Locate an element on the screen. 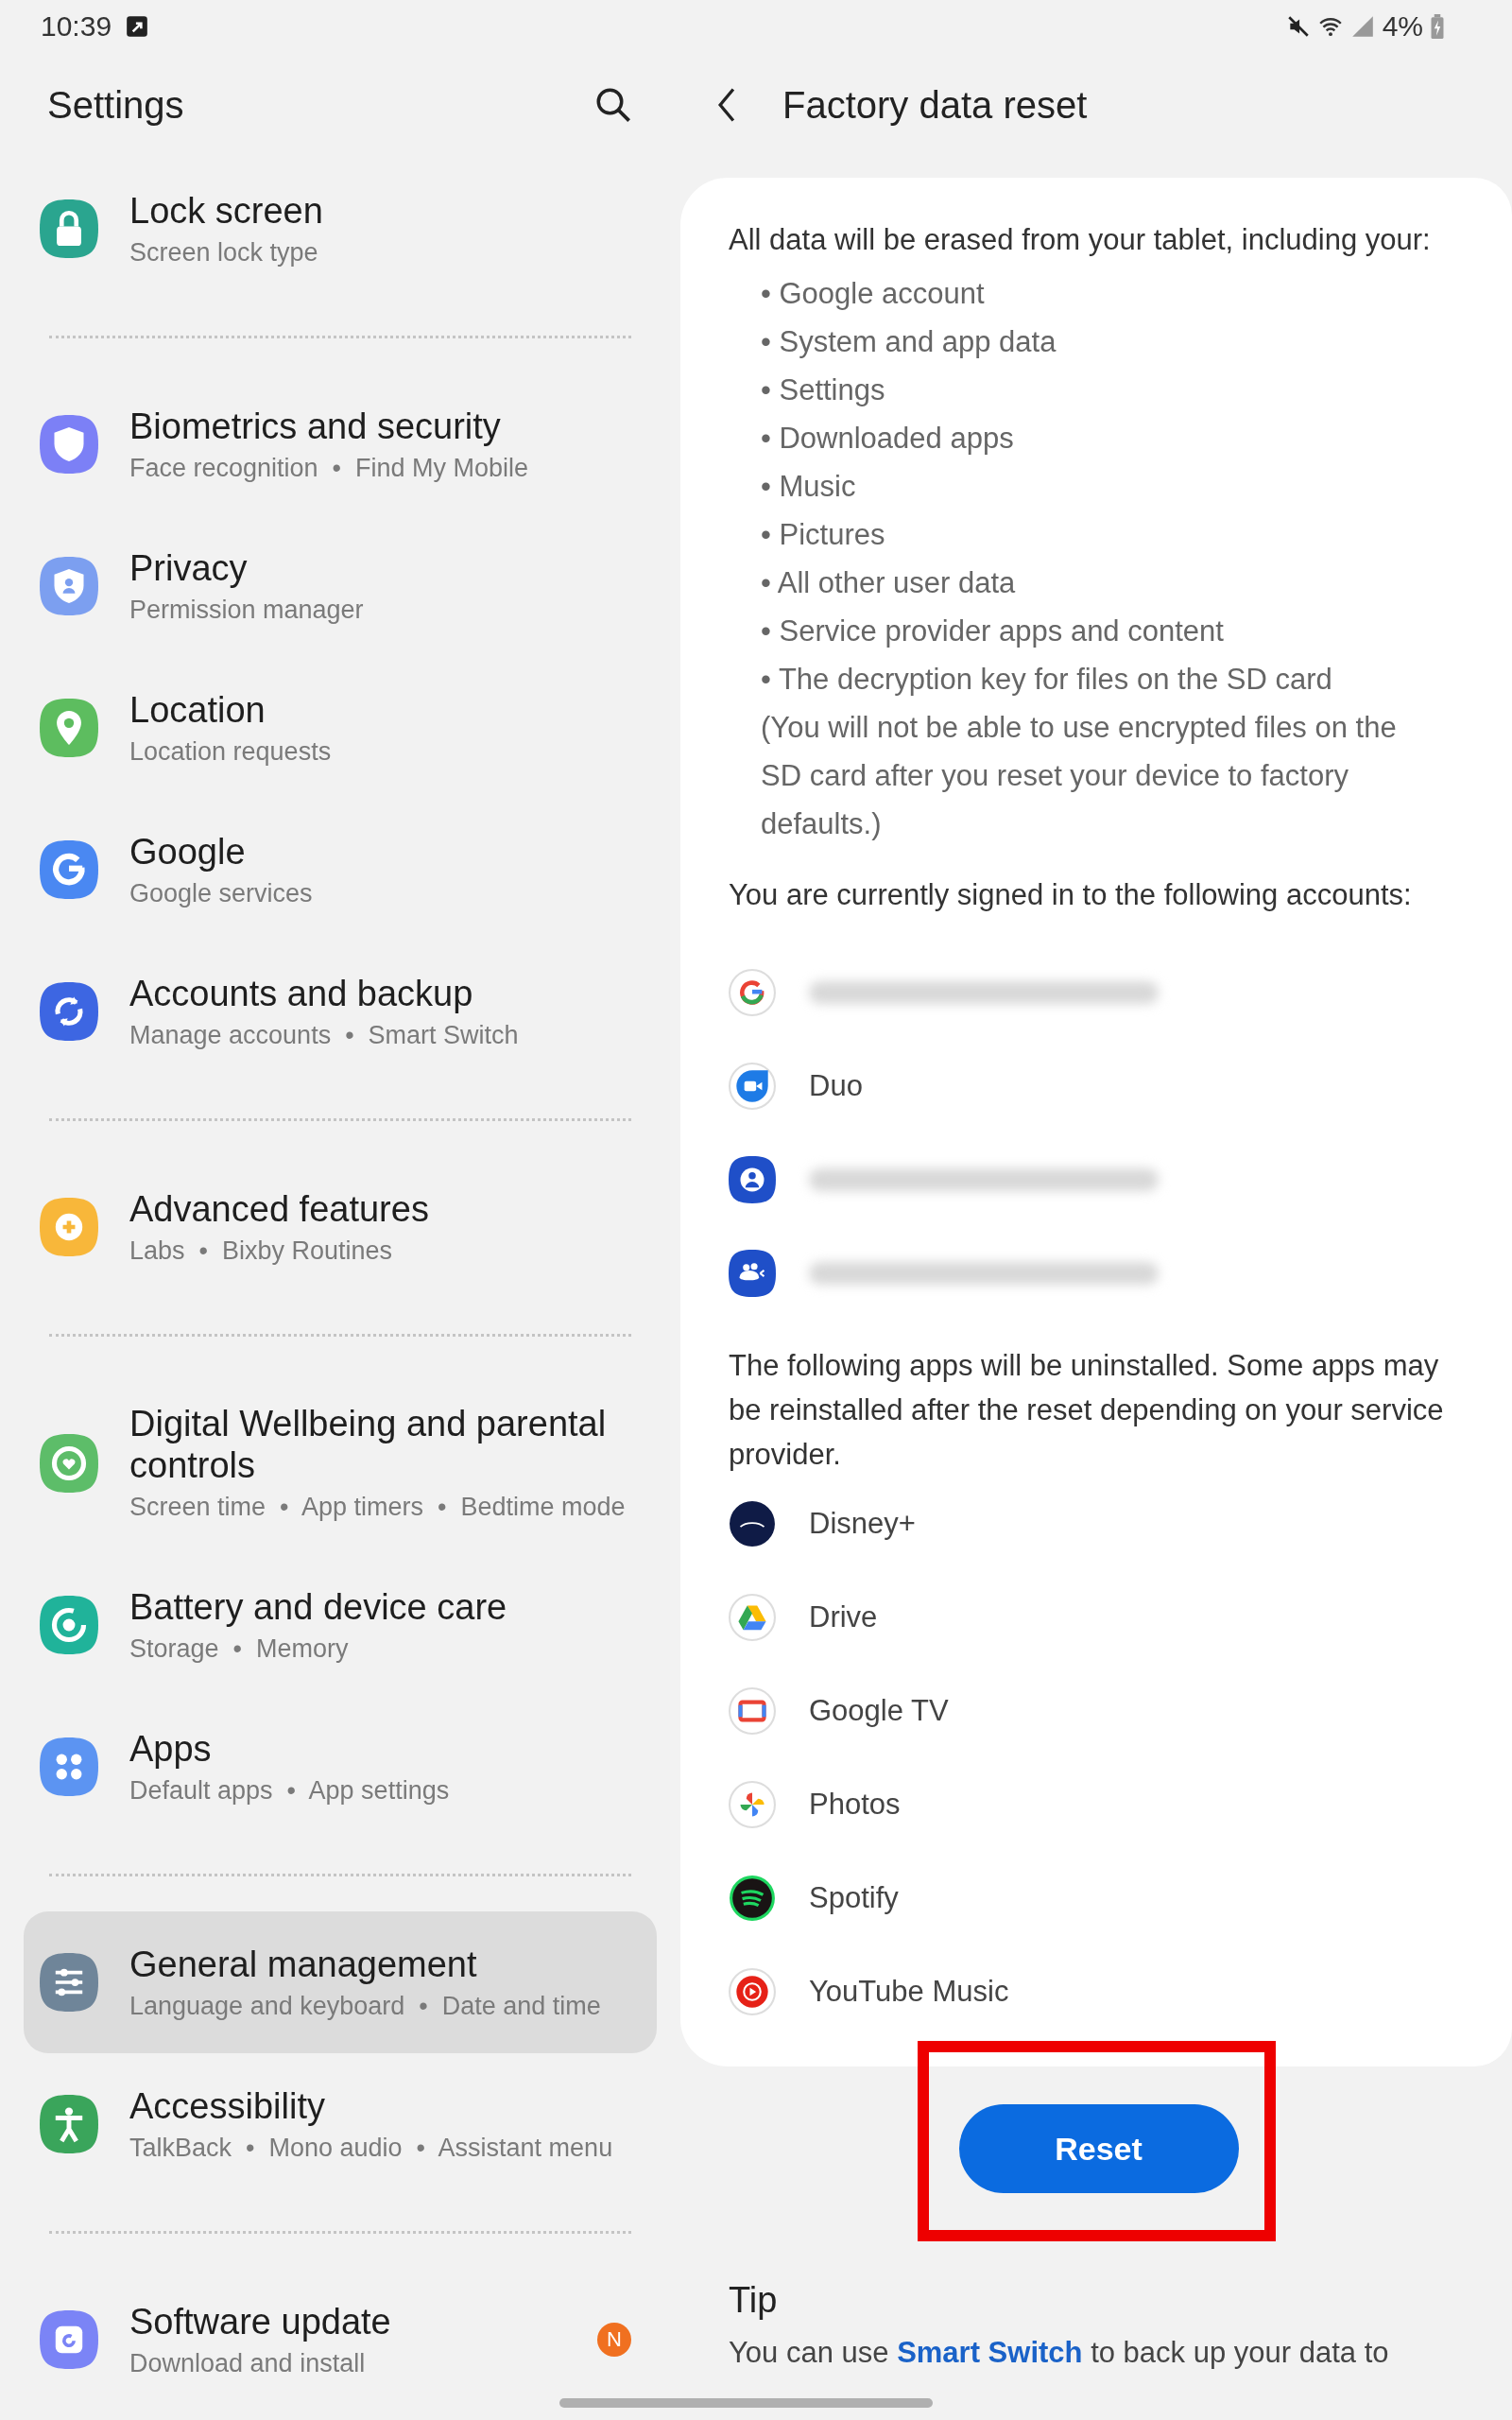  section-text: The following apps will be uninstalled. Some apps may be reinstalled after the reset depending on your service provider. is located at coordinates (1087, 1410).